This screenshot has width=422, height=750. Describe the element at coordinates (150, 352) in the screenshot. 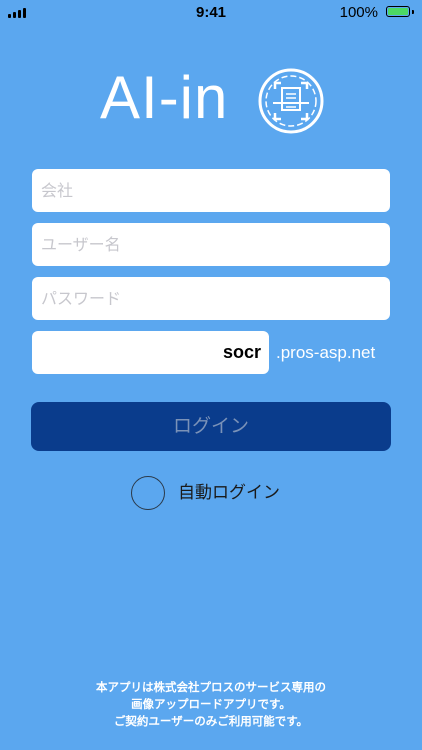

I see `domain-field: socr` at that location.